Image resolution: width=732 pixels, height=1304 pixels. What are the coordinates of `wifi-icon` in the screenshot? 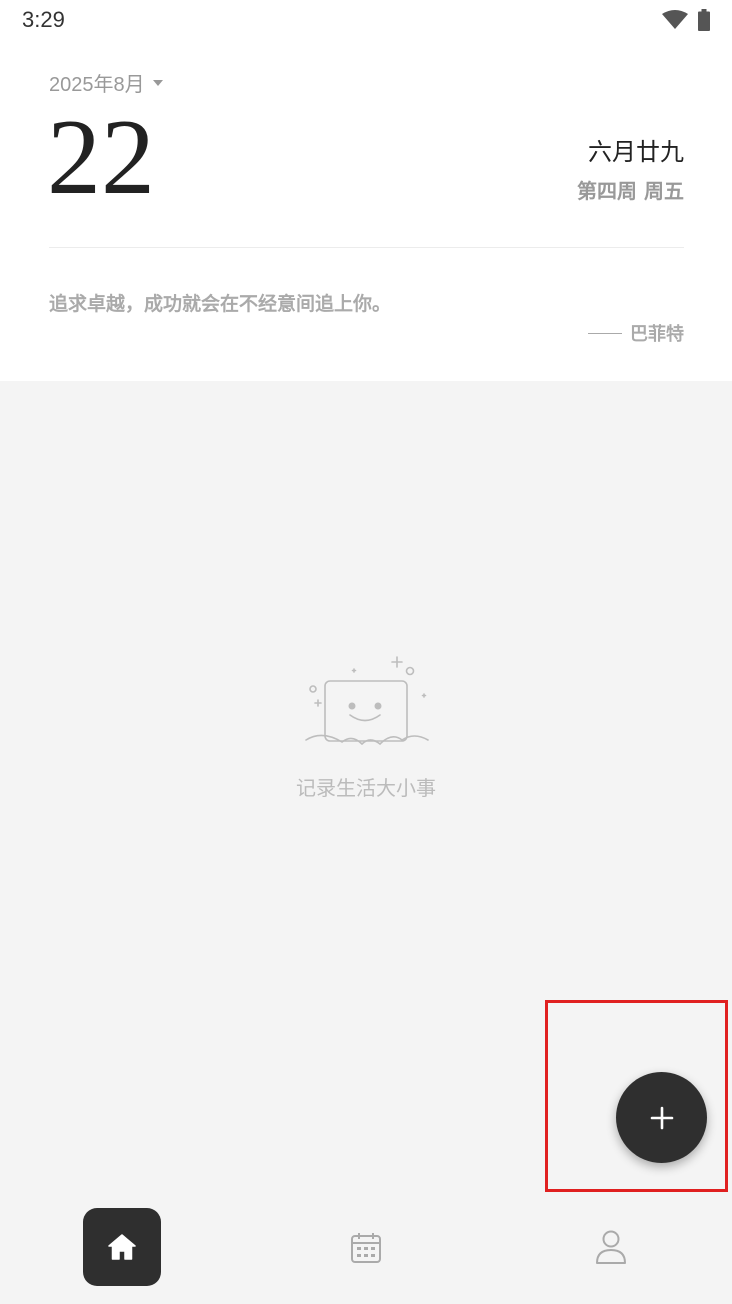 It's located at (675, 19).